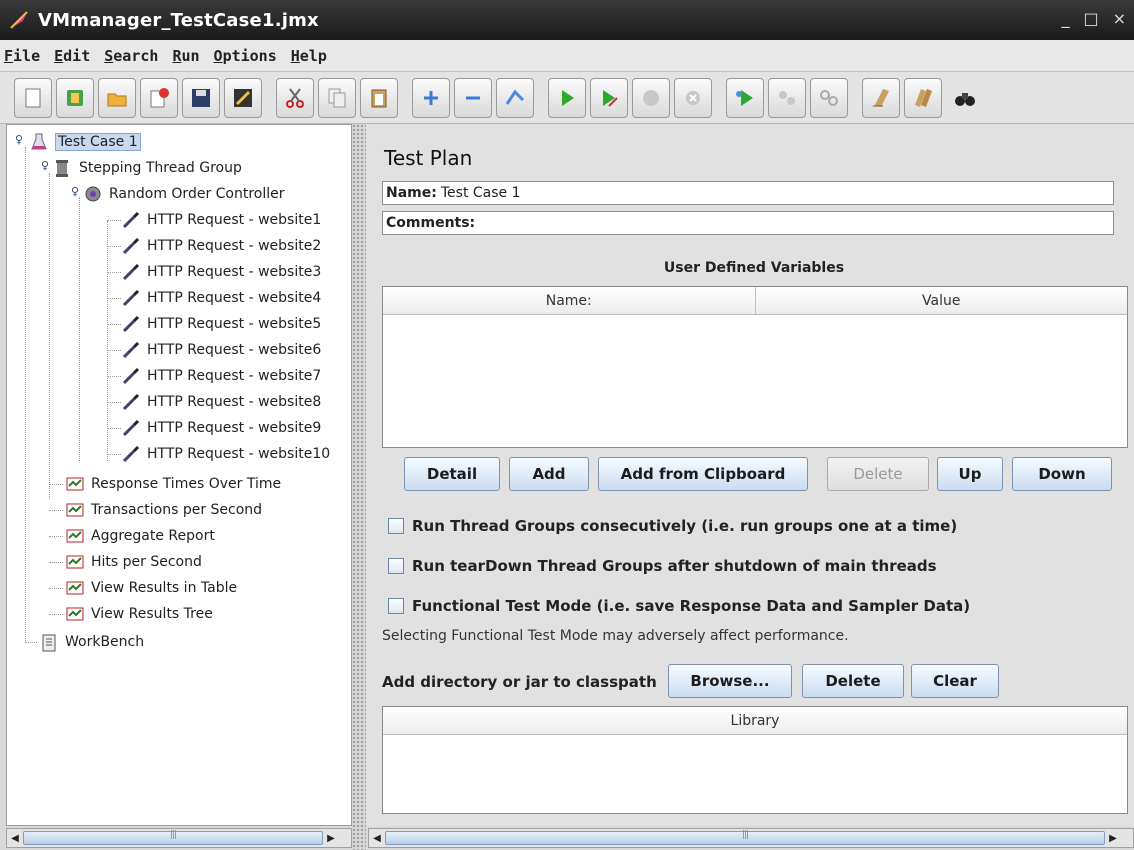 The width and height of the screenshot is (1134, 850). What do you see at coordinates (878, 474) in the screenshot?
I see `delete-variable-button: Delete` at bounding box center [878, 474].